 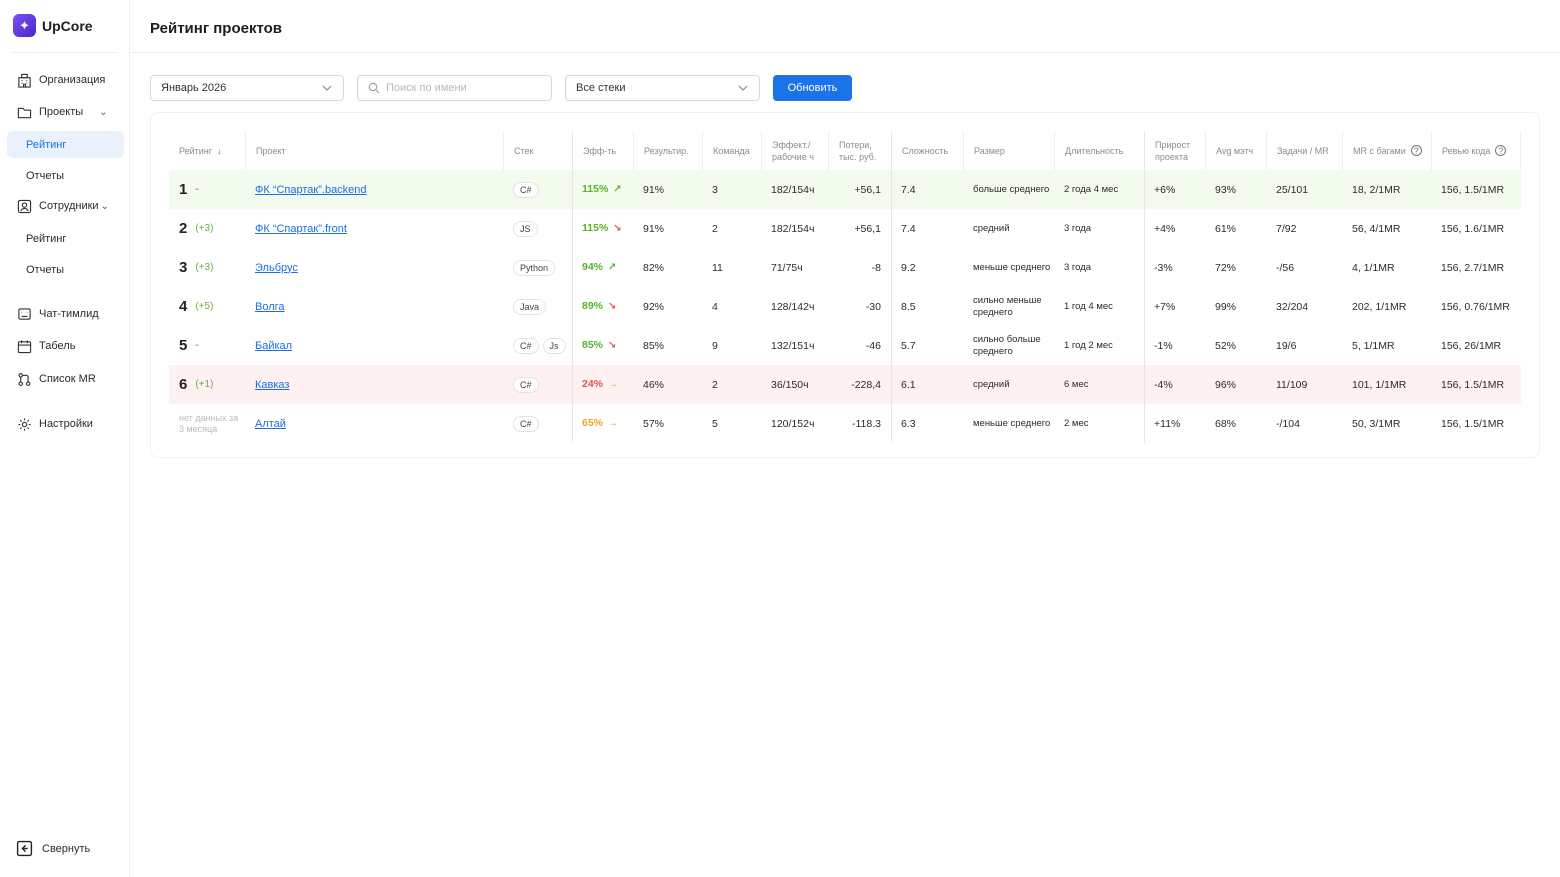 I want to click on refresh-button: Обновить, so click(x=812, y=88).